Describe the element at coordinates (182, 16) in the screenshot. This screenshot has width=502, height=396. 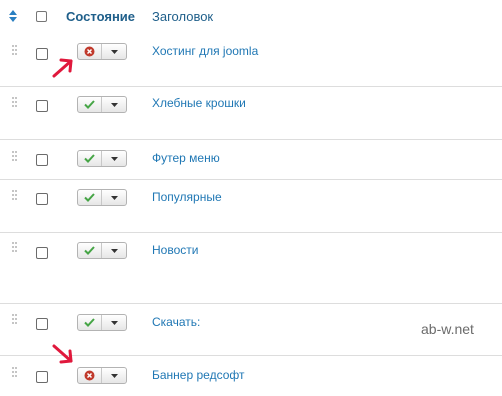
I see `title-column-header: Заголовок` at that location.